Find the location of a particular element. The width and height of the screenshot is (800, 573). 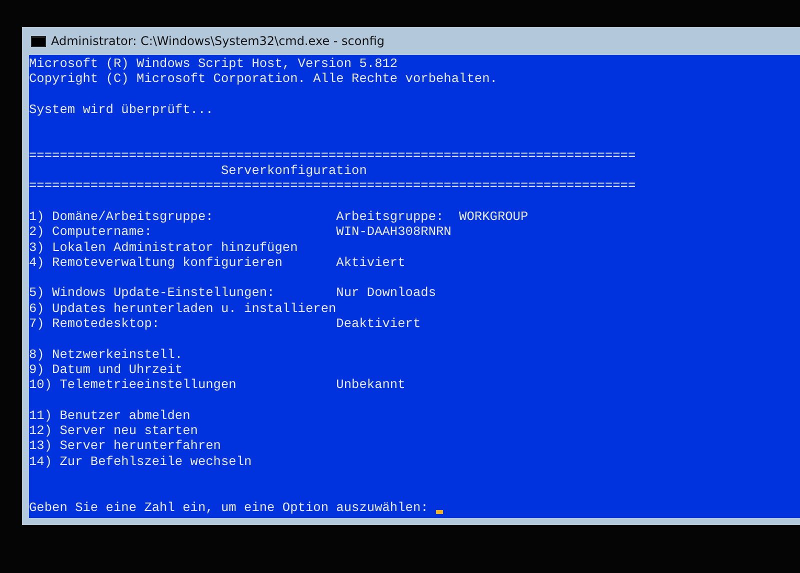

option-value: Unbekannt is located at coordinates (371, 385).